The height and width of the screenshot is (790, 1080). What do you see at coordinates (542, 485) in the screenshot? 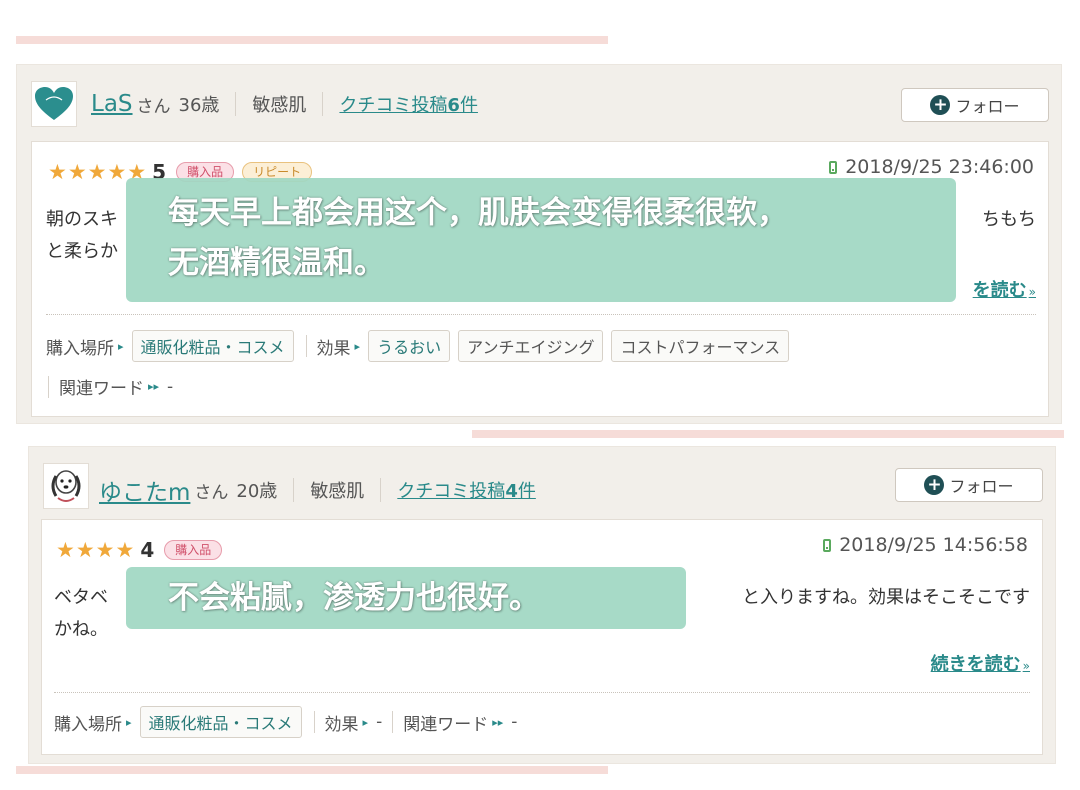
I see `review-header: ゆこたm さん 20歳 敏感肌 クチコミ投稿4件 + フォロー` at bounding box center [542, 485].